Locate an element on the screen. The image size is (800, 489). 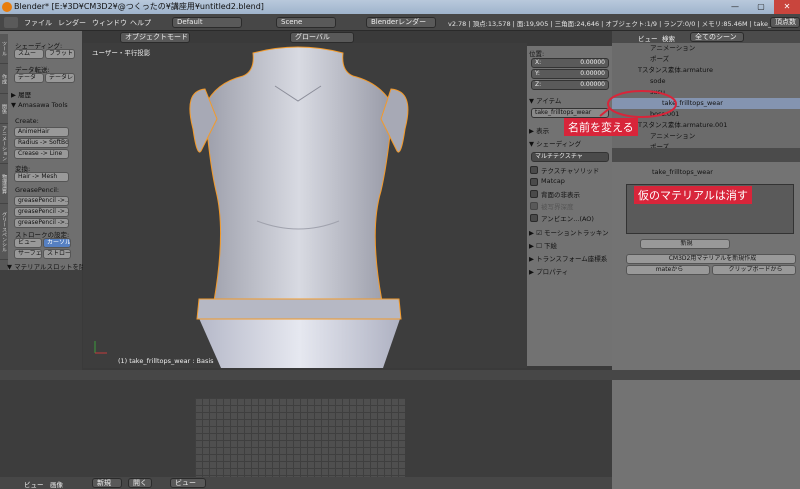
item-panel-header: ▼ アイテム is located at coordinates (545, 100).